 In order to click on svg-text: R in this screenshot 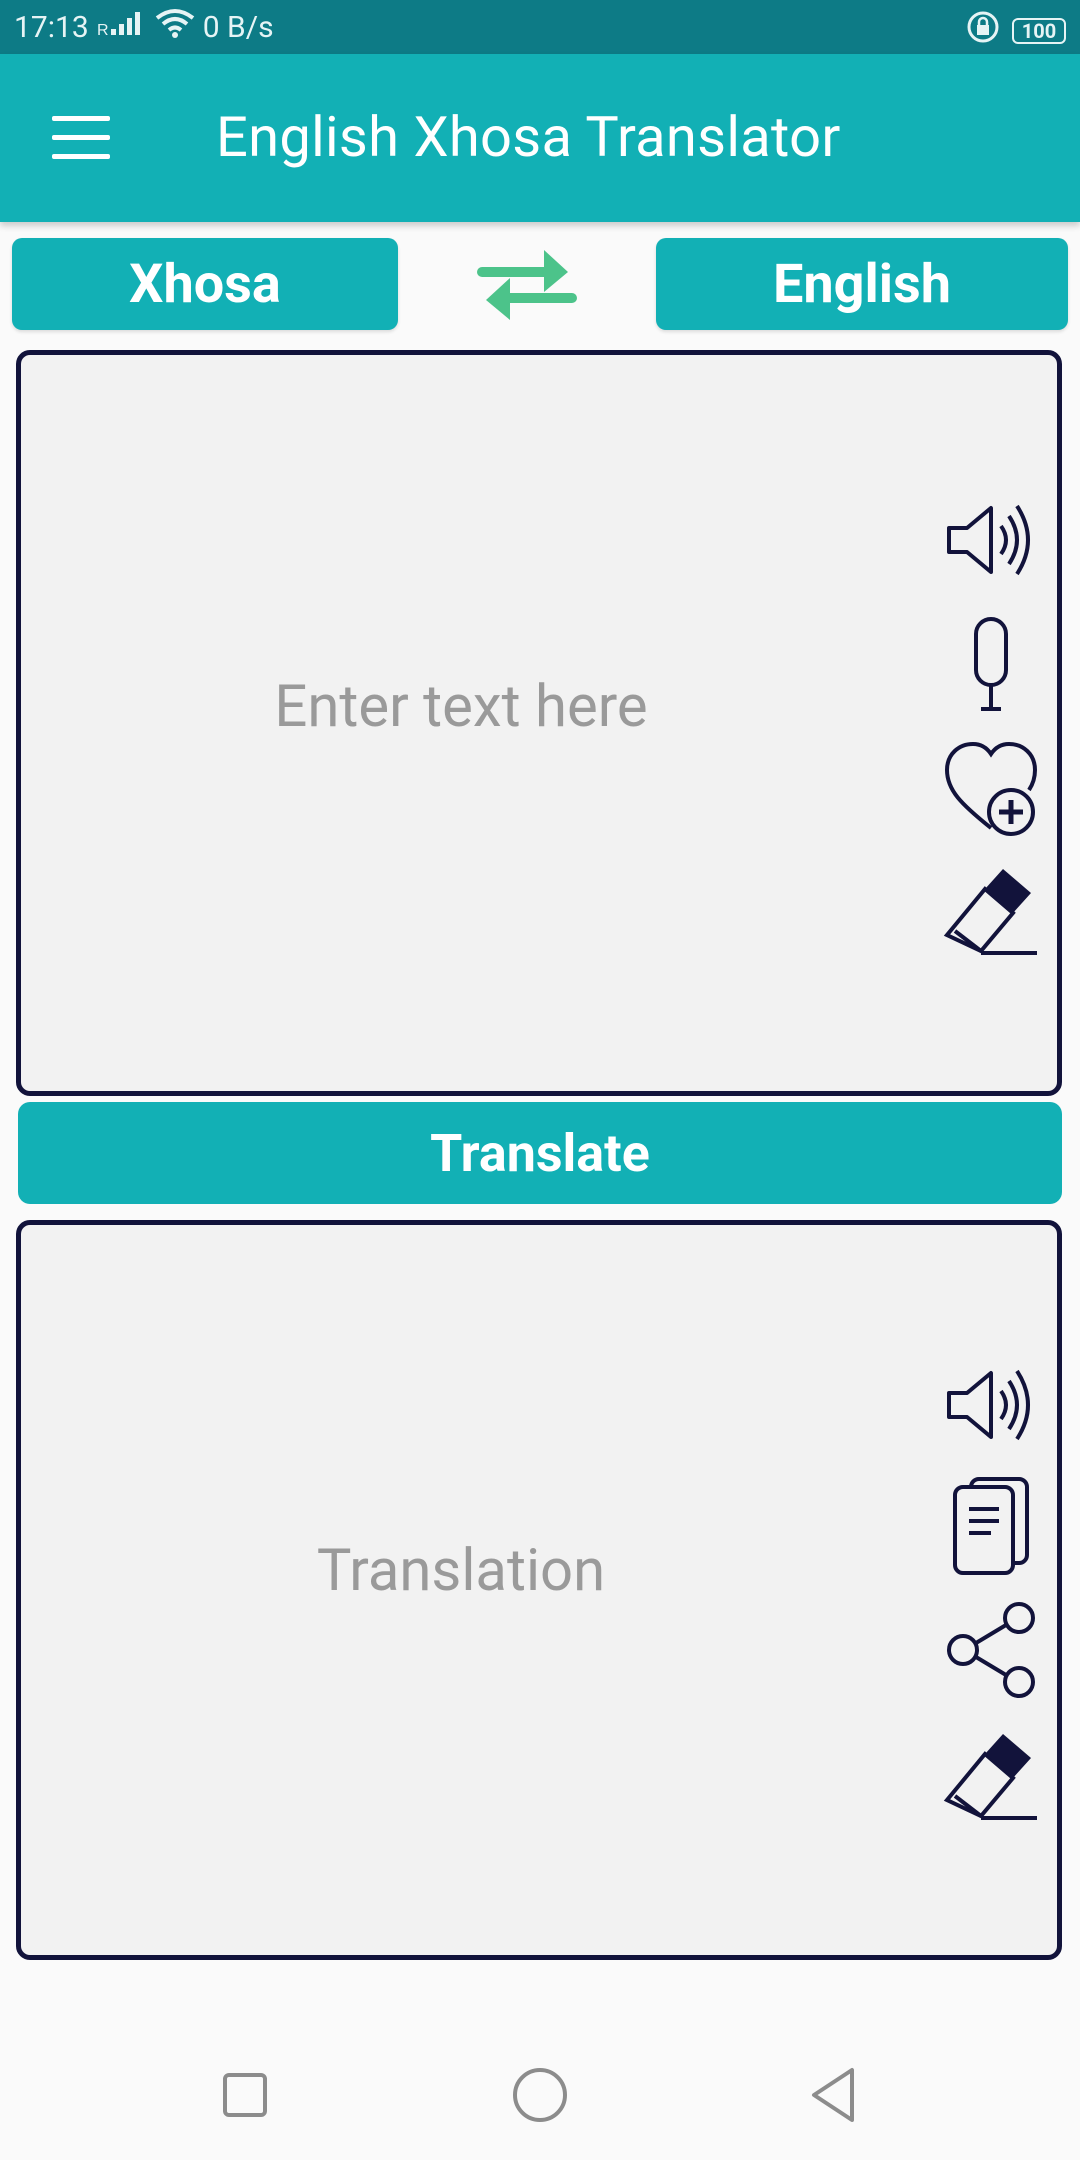, I will do `click(103, 29)`.